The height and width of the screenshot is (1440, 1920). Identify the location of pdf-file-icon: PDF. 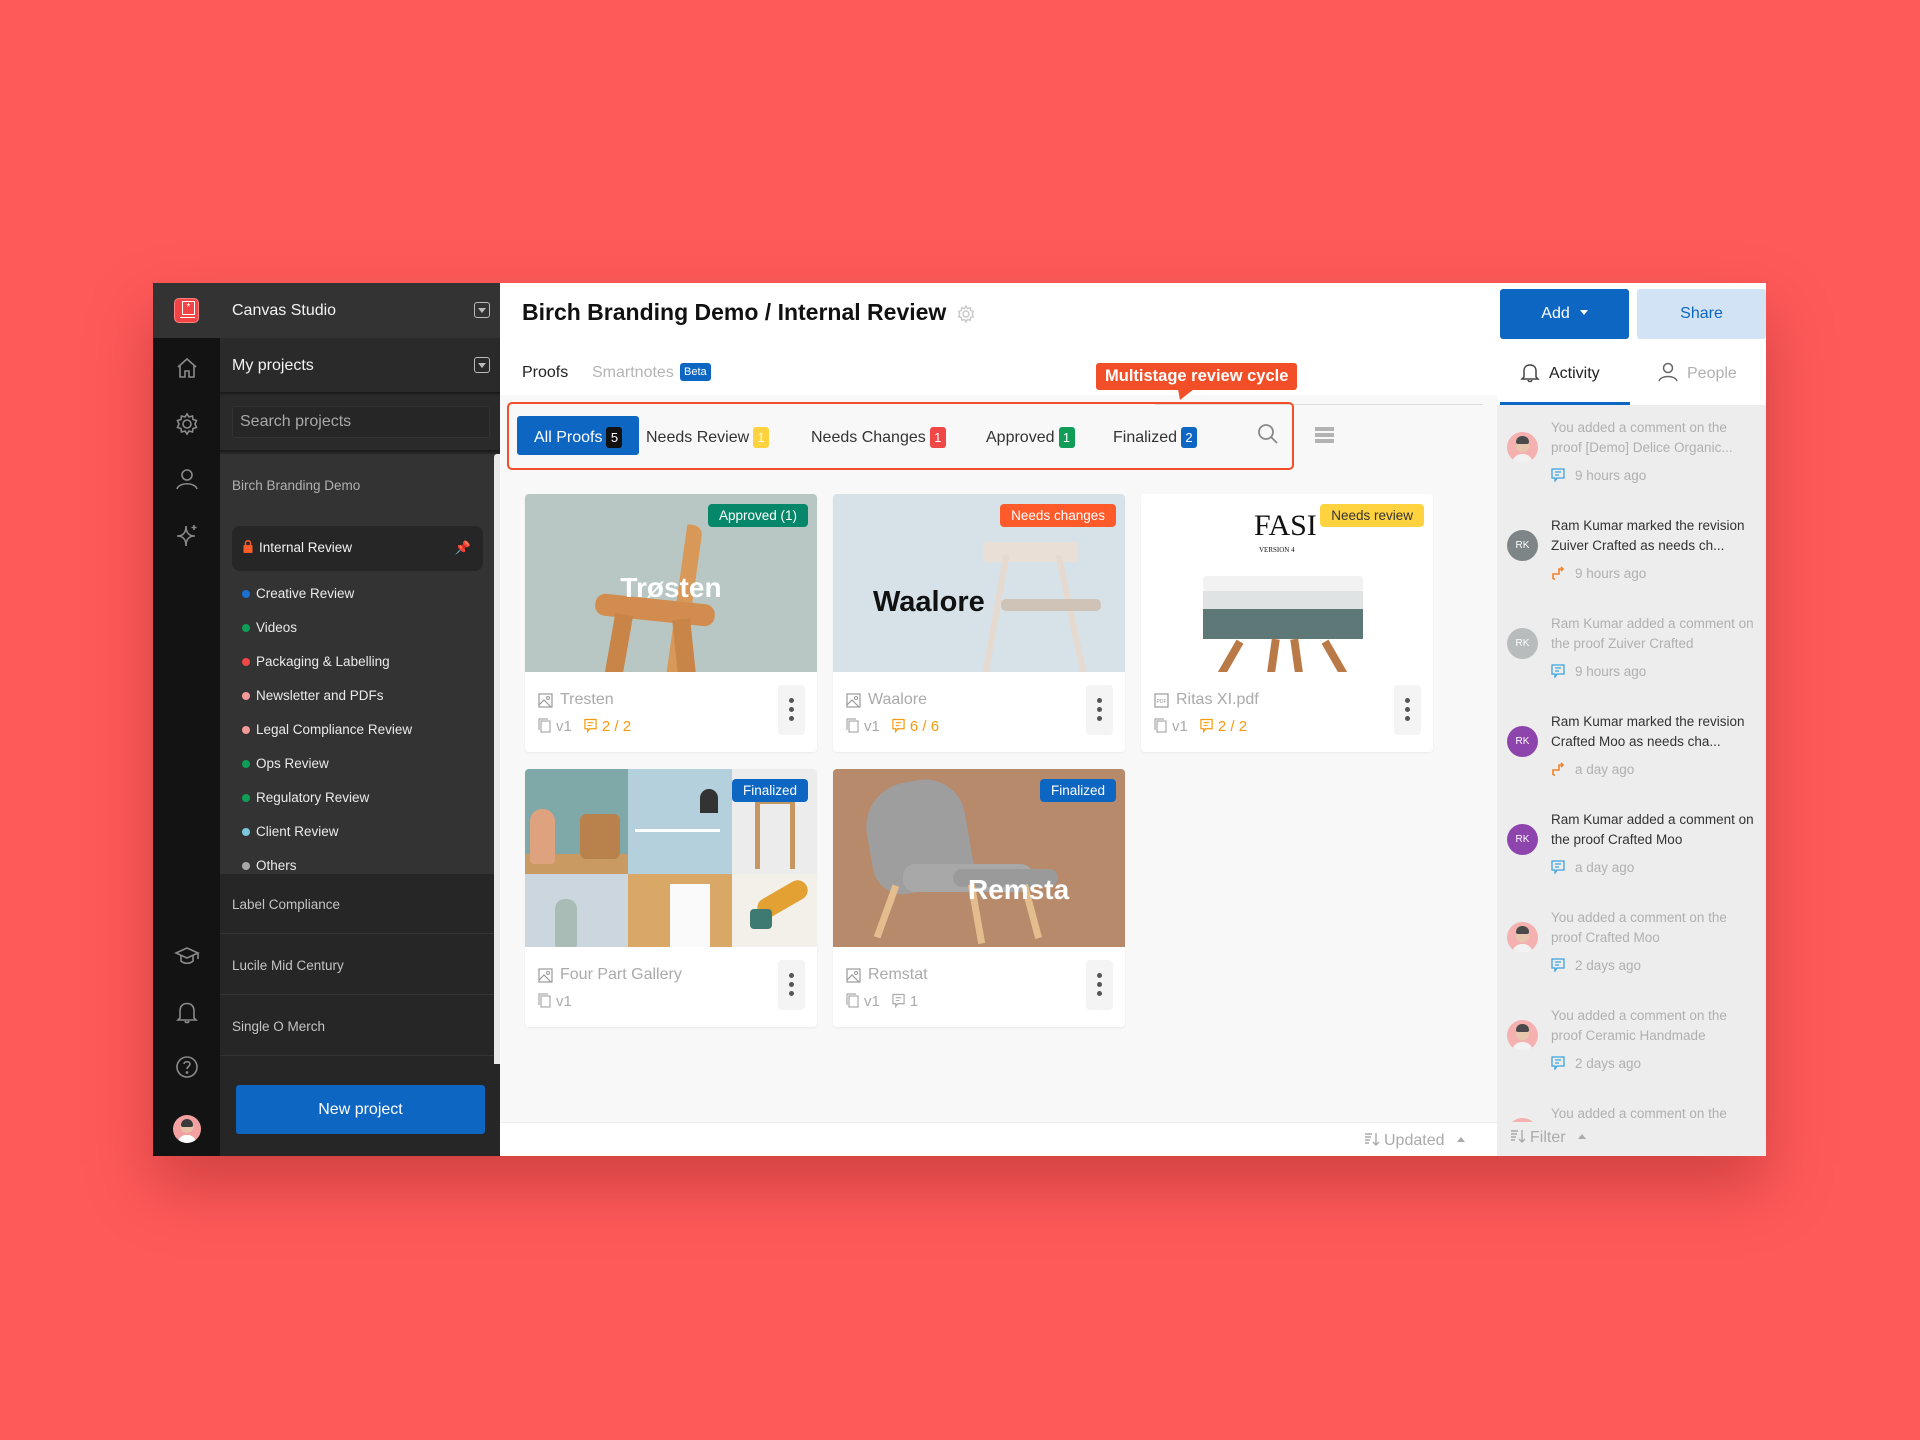
(1161, 700).